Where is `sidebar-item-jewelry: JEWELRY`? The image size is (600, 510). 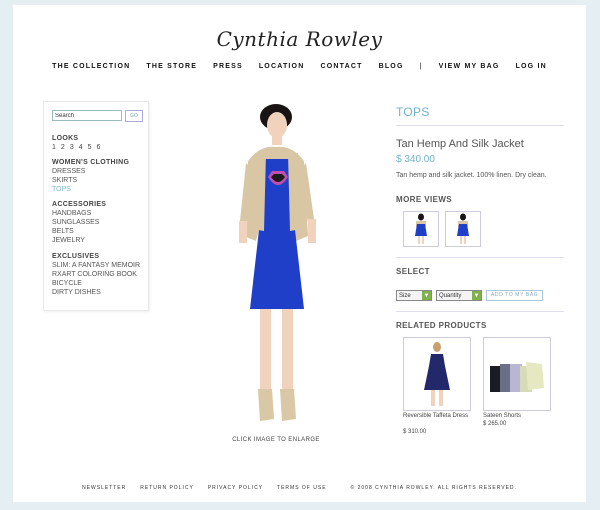
sidebar-item-jewelry: JEWELRY is located at coordinates (79, 240).